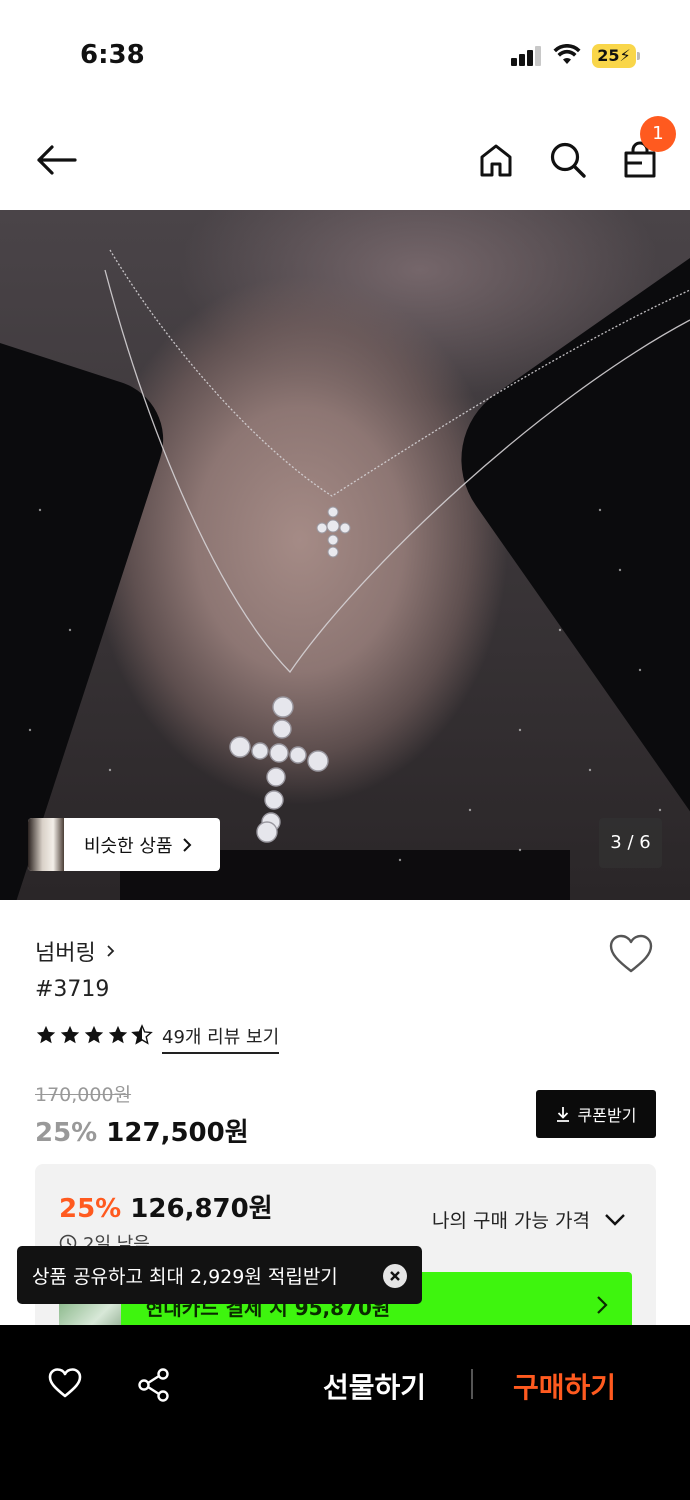 Image resolution: width=690 pixels, height=1500 pixels. I want to click on member-price-value: 126,870원, so click(201, 1209).